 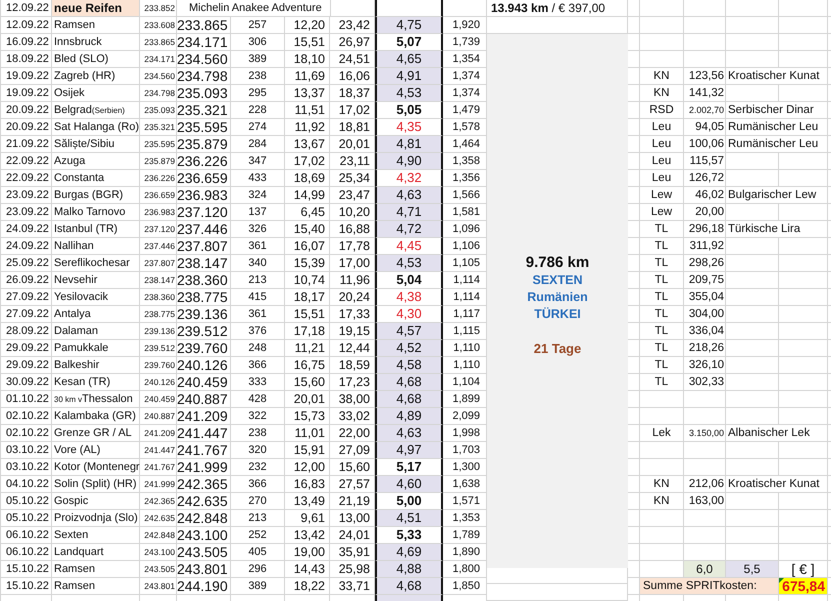 What do you see at coordinates (26, 331) in the screenshot?
I see `date-cell: 28.09.22` at bounding box center [26, 331].